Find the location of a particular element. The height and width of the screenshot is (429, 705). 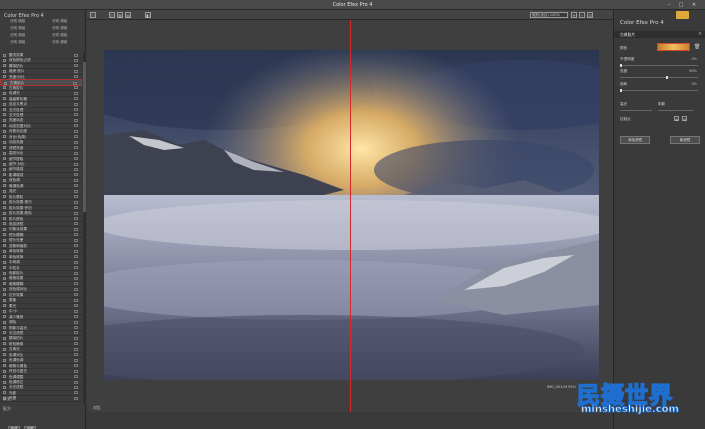

filter-list-scrollbar is located at coordinates (84, 228).